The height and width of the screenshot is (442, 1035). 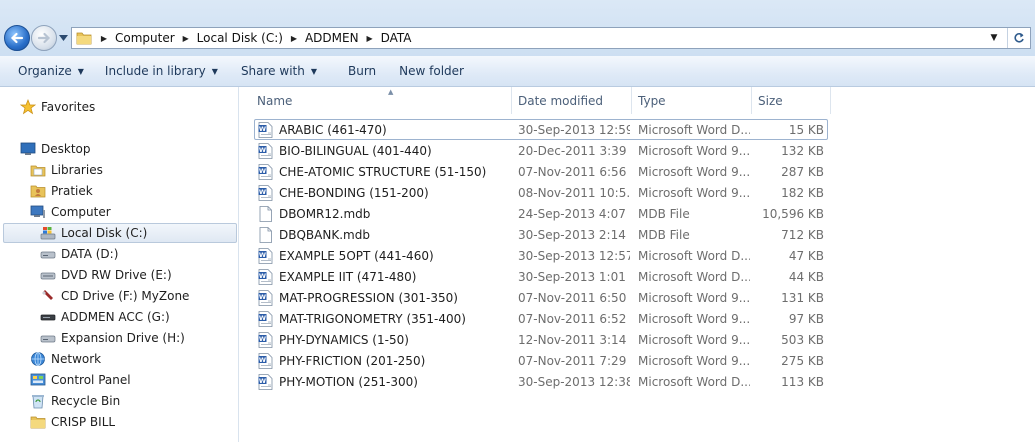 I want to click on column-header-name: ▲ Name, so click(x=381, y=100).